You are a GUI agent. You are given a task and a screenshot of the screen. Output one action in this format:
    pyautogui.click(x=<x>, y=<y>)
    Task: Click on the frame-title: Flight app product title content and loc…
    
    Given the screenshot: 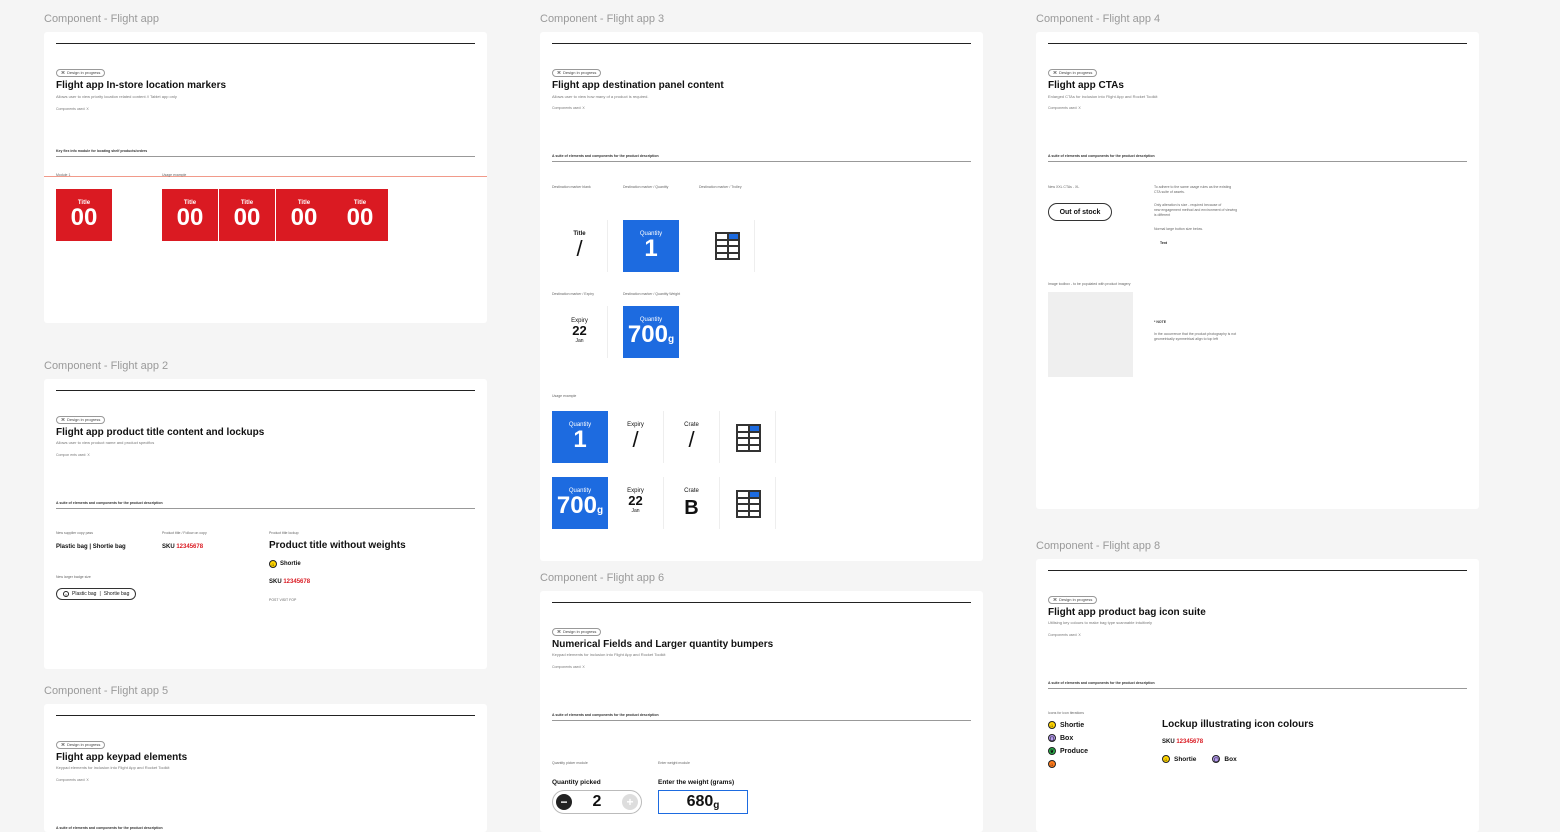 What is the action you would take?
    pyautogui.click(x=160, y=432)
    